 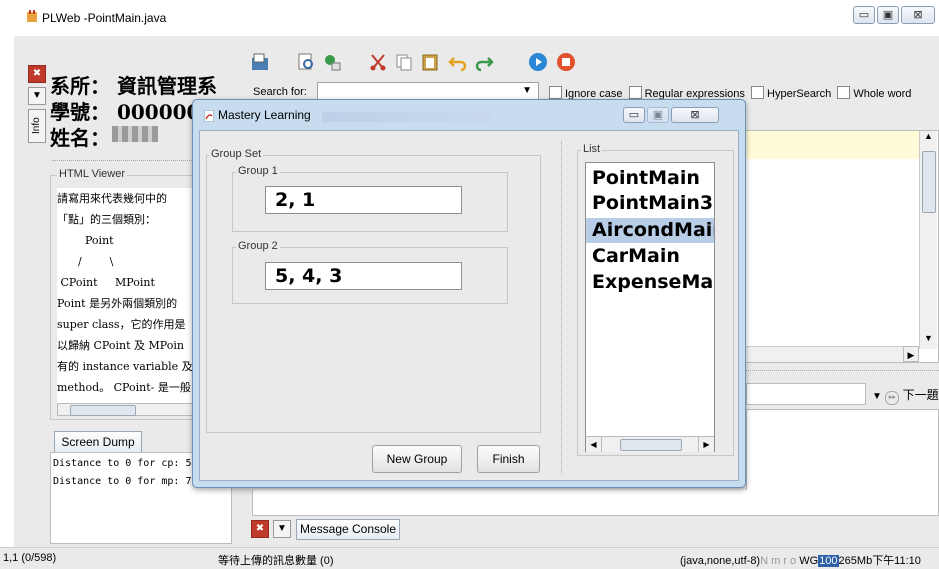 What do you see at coordinates (855, 561) in the screenshot?
I see `memory-usage: 265Mb` at bounding box center [855, 561].